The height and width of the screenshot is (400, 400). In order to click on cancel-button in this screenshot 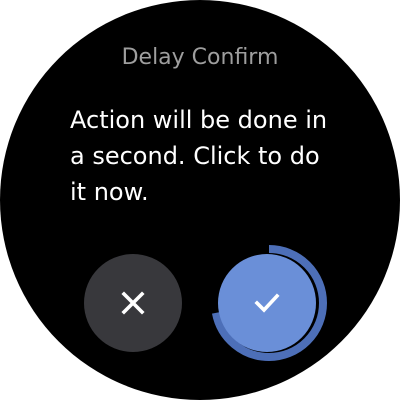, I will do `click(133, 303)`.